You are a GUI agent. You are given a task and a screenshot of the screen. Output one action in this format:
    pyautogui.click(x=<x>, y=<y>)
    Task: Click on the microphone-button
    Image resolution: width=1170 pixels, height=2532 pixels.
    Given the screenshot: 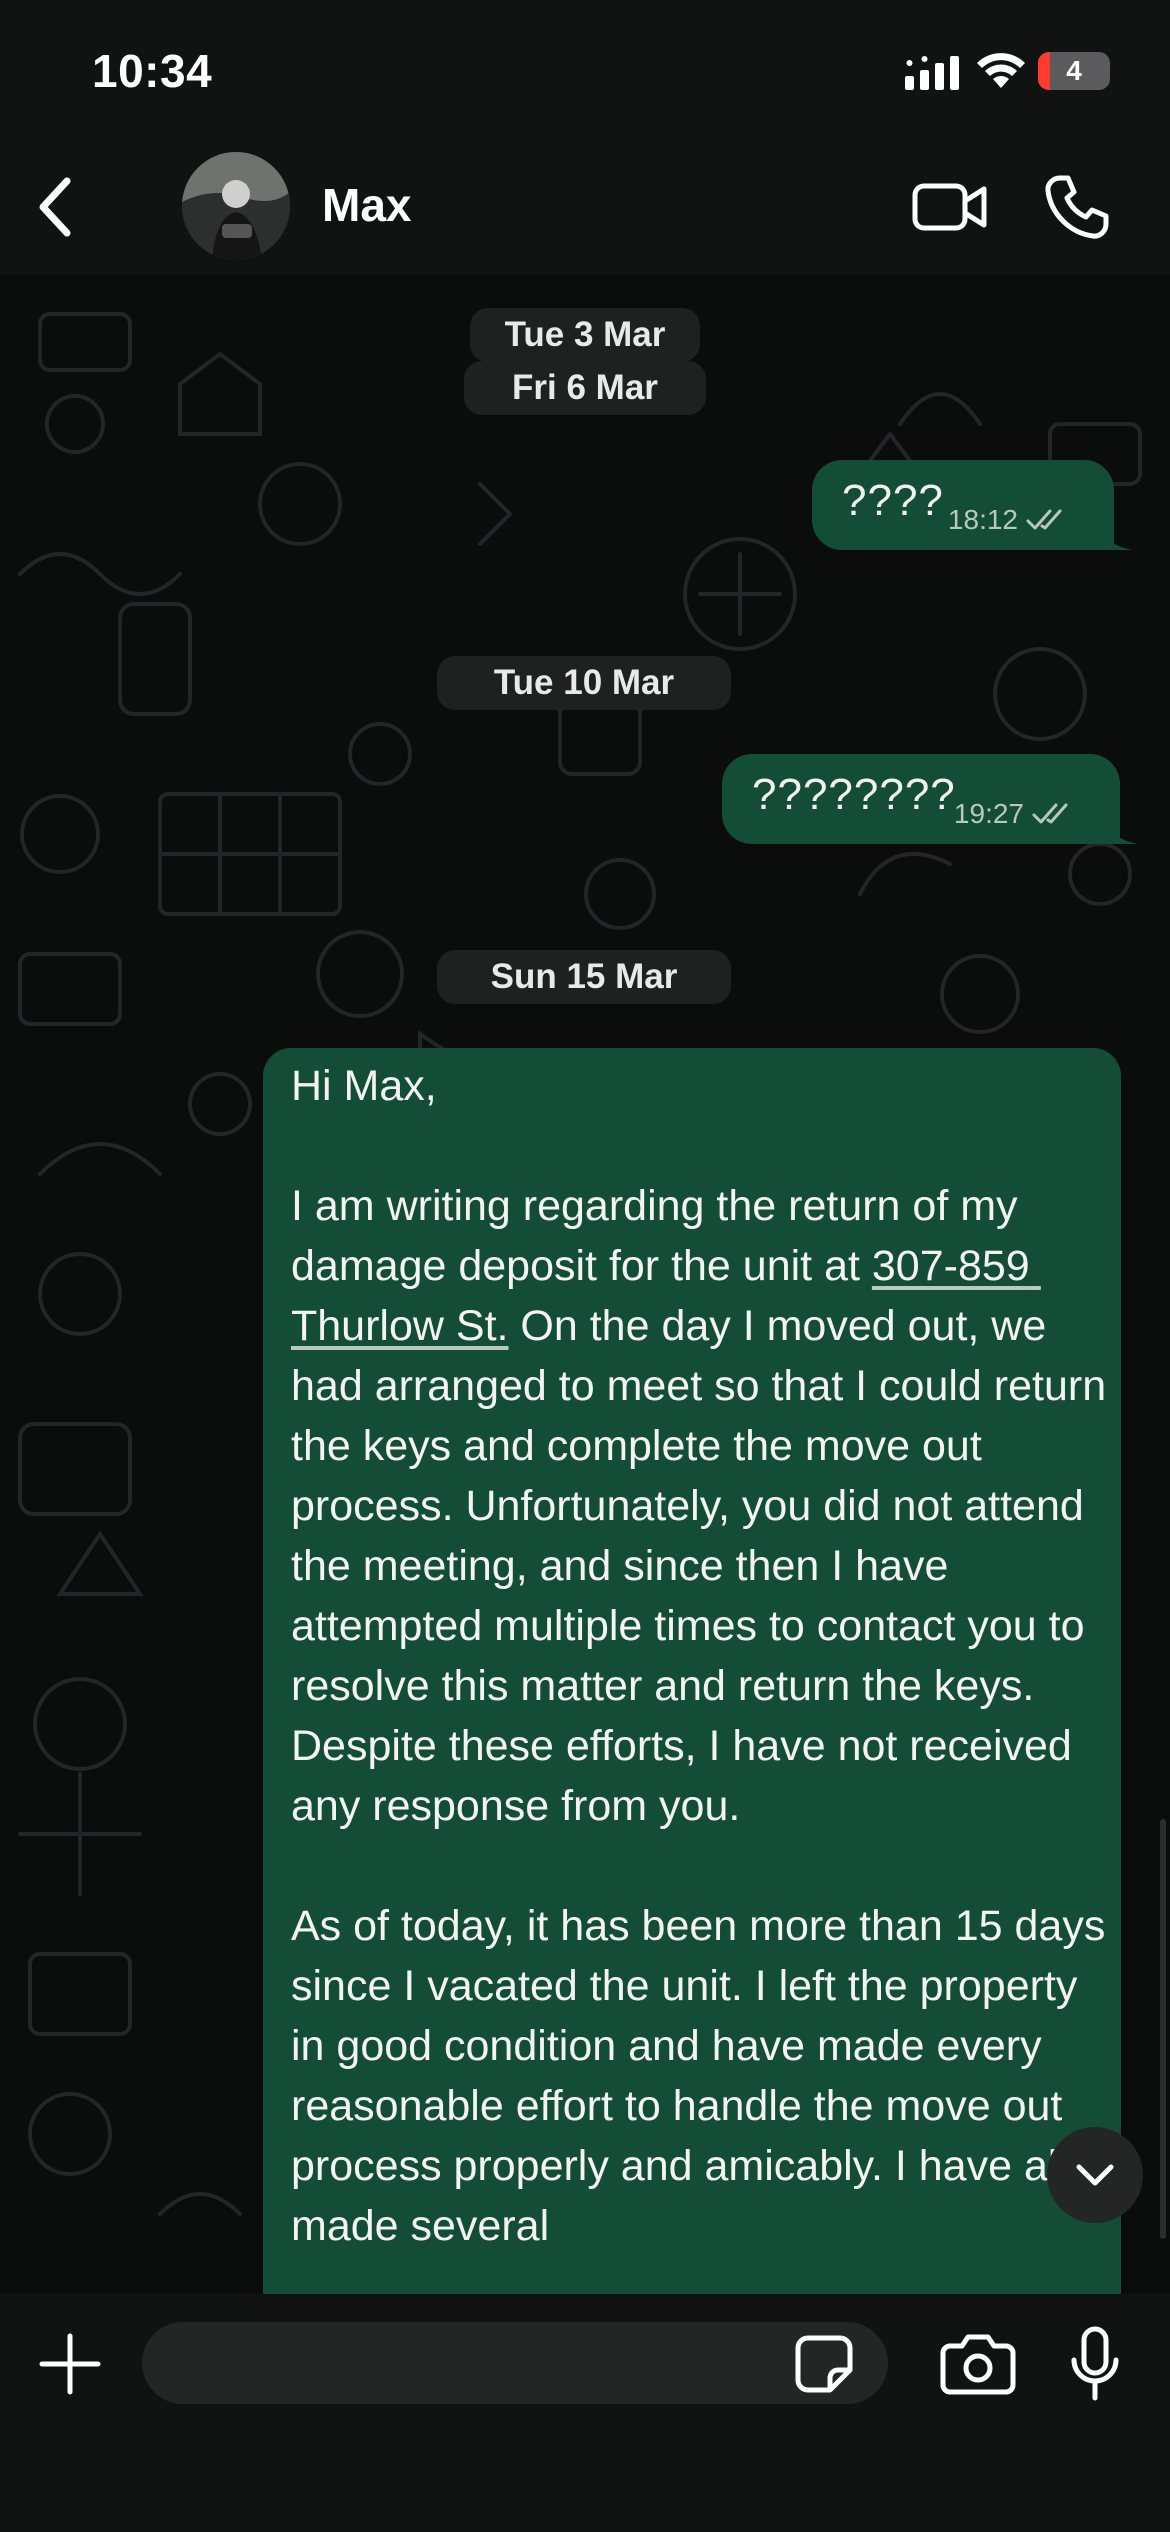 What is the action you would take?
    pyautogui.click(x=1095, y=2364)
    